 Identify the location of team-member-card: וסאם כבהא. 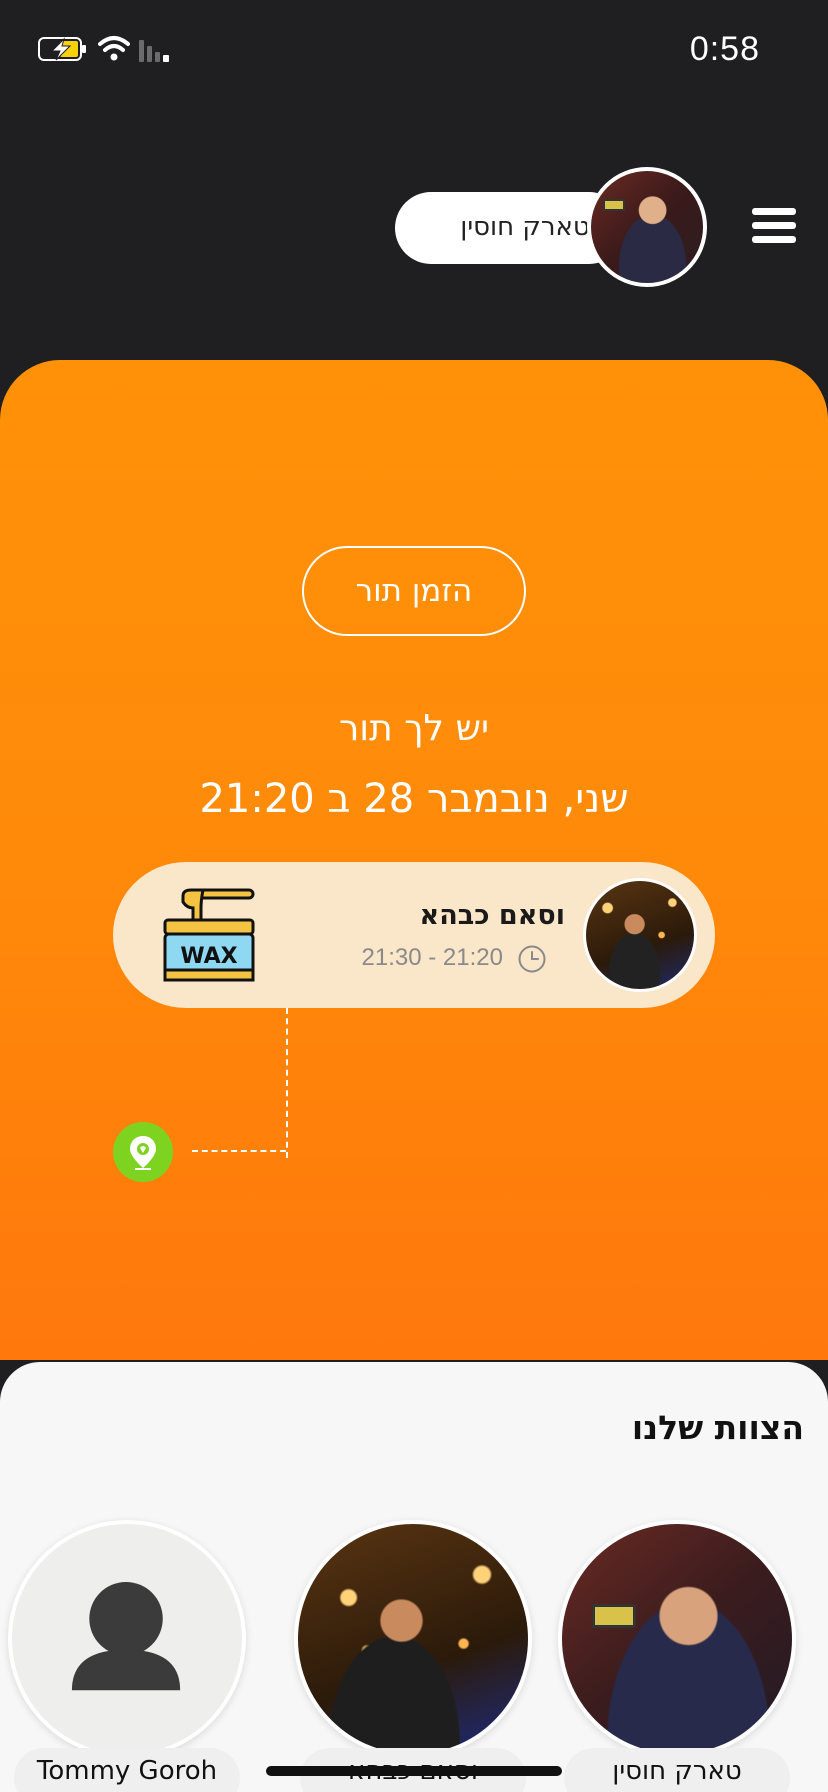
(413, 1656).